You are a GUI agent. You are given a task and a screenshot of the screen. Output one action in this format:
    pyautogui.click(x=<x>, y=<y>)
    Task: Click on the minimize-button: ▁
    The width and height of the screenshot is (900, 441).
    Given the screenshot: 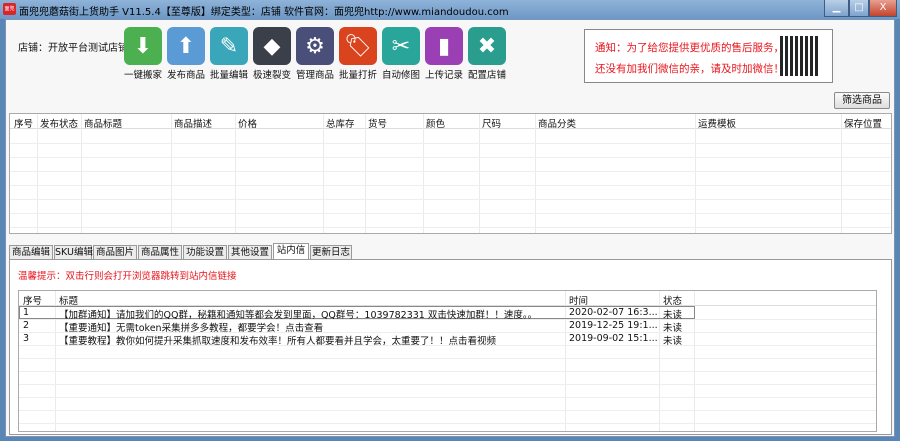 What is the action you would take?
    pyautogui.click(x=836, y=8)
    